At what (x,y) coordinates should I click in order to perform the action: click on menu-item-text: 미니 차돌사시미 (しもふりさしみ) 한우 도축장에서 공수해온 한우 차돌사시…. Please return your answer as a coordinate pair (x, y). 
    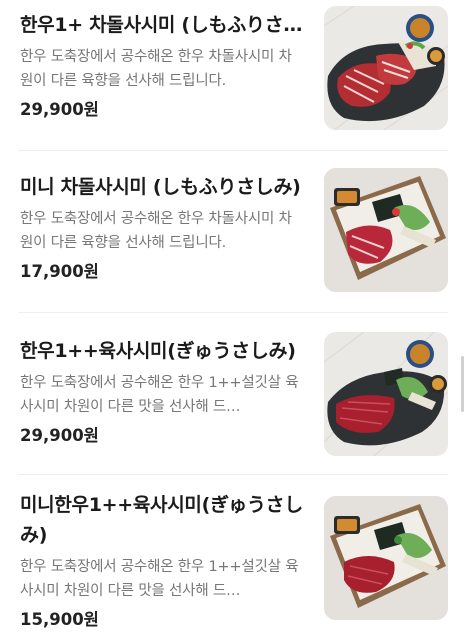
    Looking at the image, I should click on (162, 227).